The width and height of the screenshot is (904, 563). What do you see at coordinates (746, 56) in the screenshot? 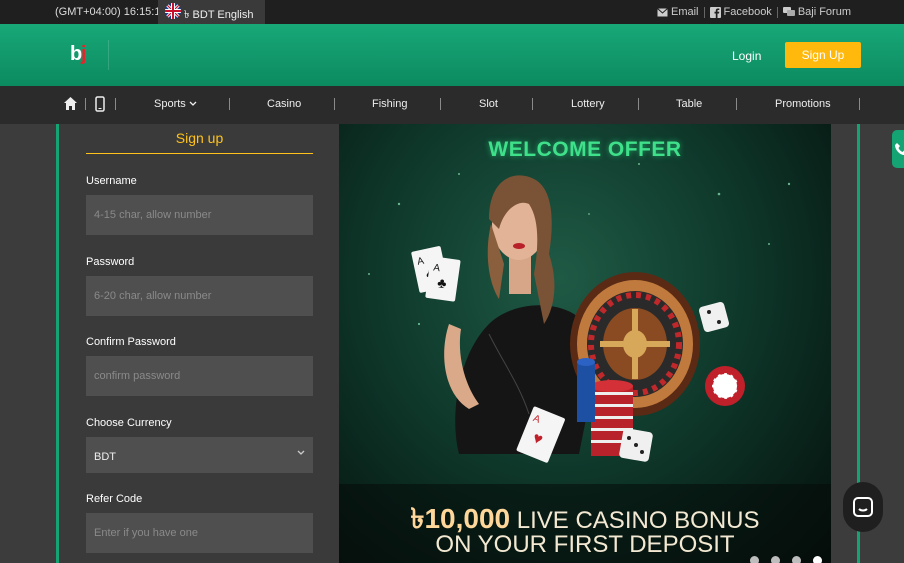
I see `login-link: Login` at bounding box center [746, 56].